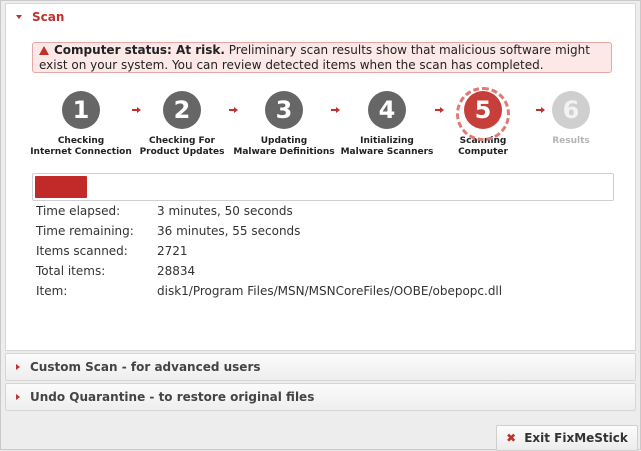 The height and width of the screenshot is (451, 641). I want to click on stat-row: Time remaining: 36 minutes, 55 seconds, so click(269, 231).